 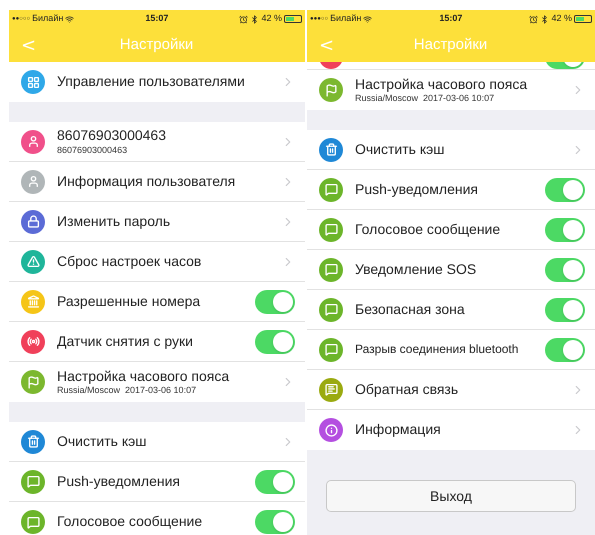 What do you see at coordinates (92, 150) in the screenshot?
I see `setting-subtitle: 86076903000463` at bounding box center [92, 150].